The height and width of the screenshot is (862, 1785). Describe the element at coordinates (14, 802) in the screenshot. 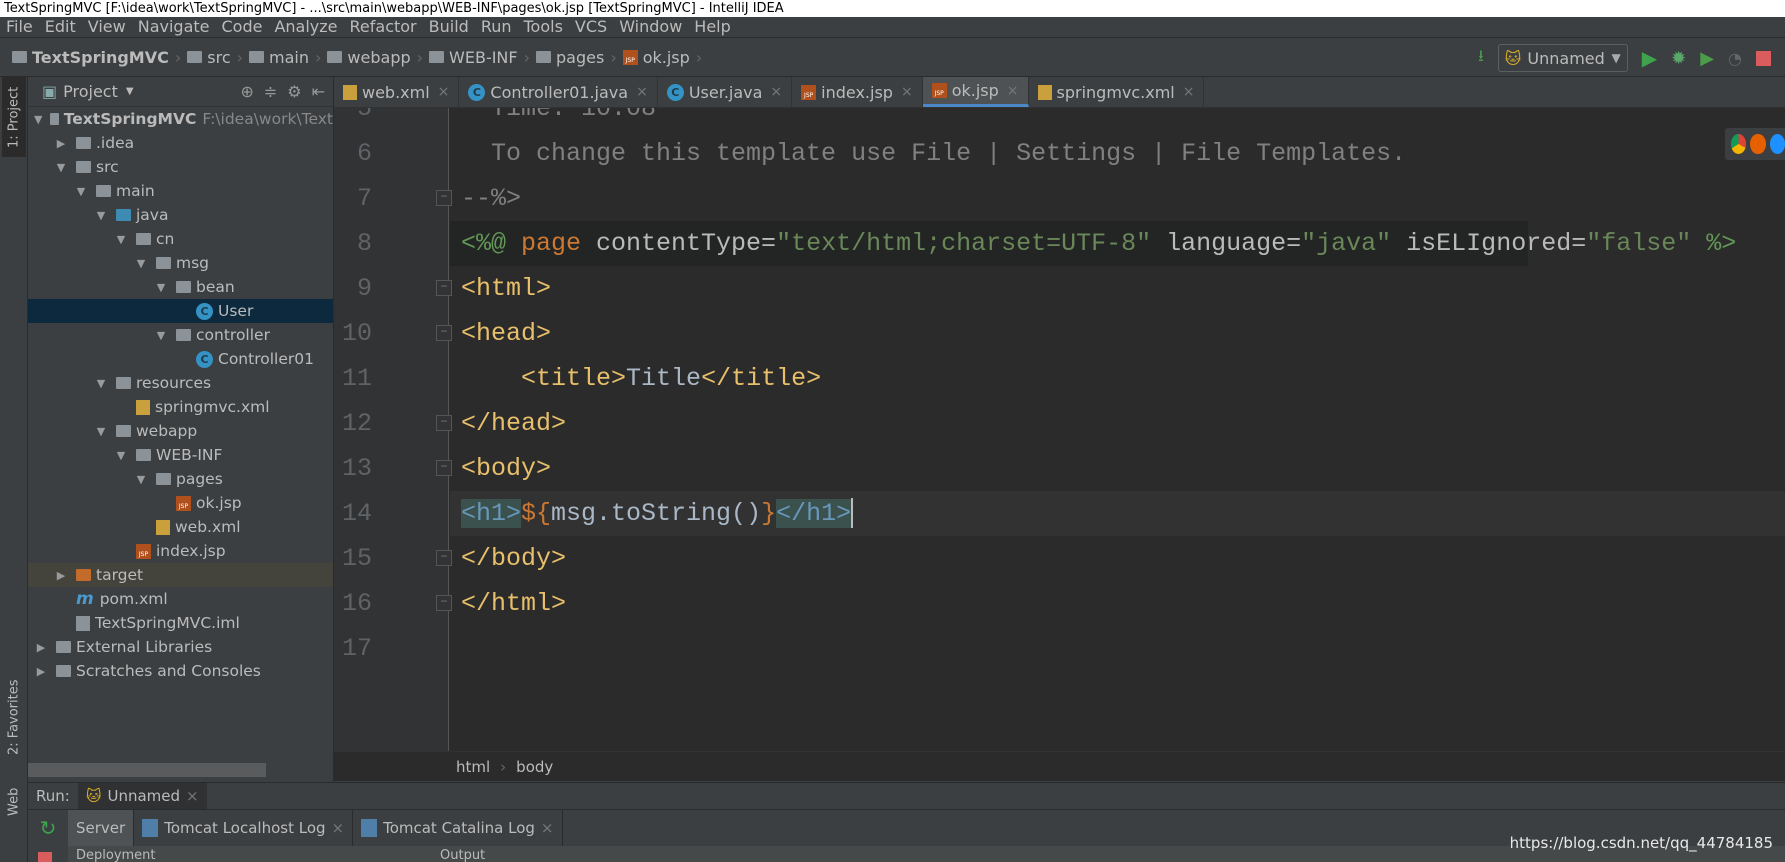

I see `web-tool-tab: Web` at that location.